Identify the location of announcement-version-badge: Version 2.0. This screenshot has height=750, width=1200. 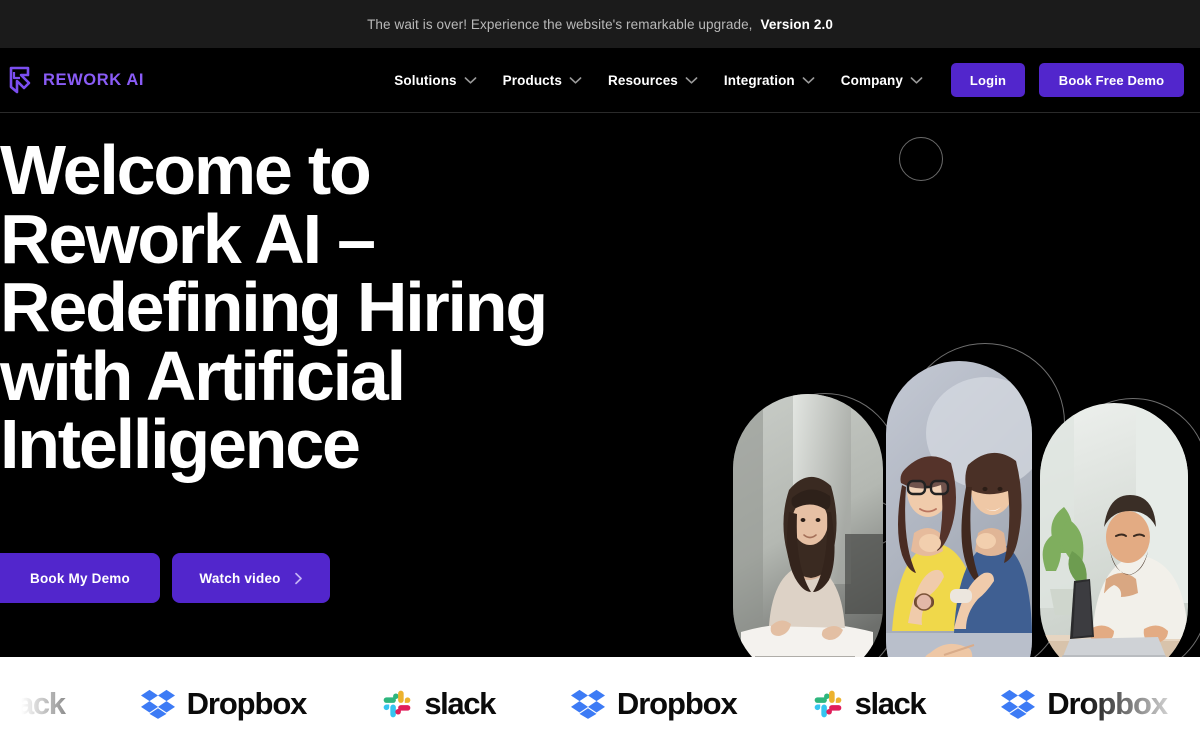
(797, 24).